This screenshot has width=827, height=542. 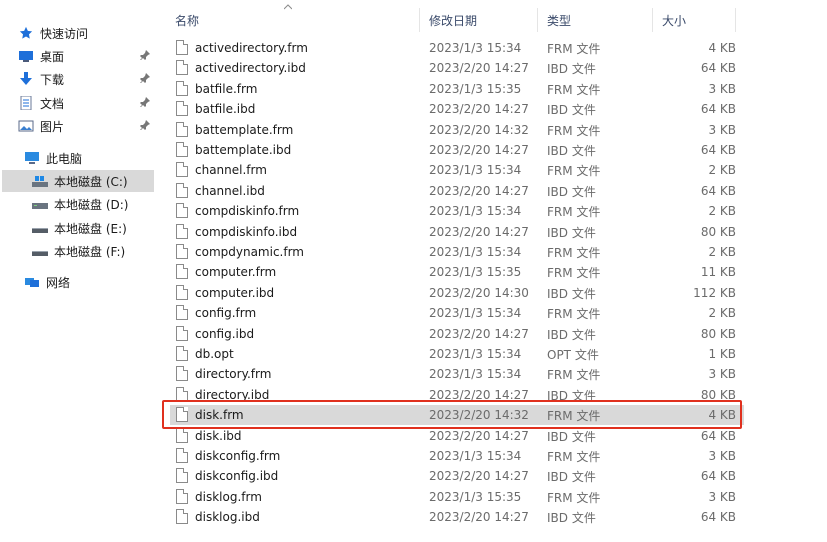 I want to click on column-header-name: 名称, so click(x=187, y=20).